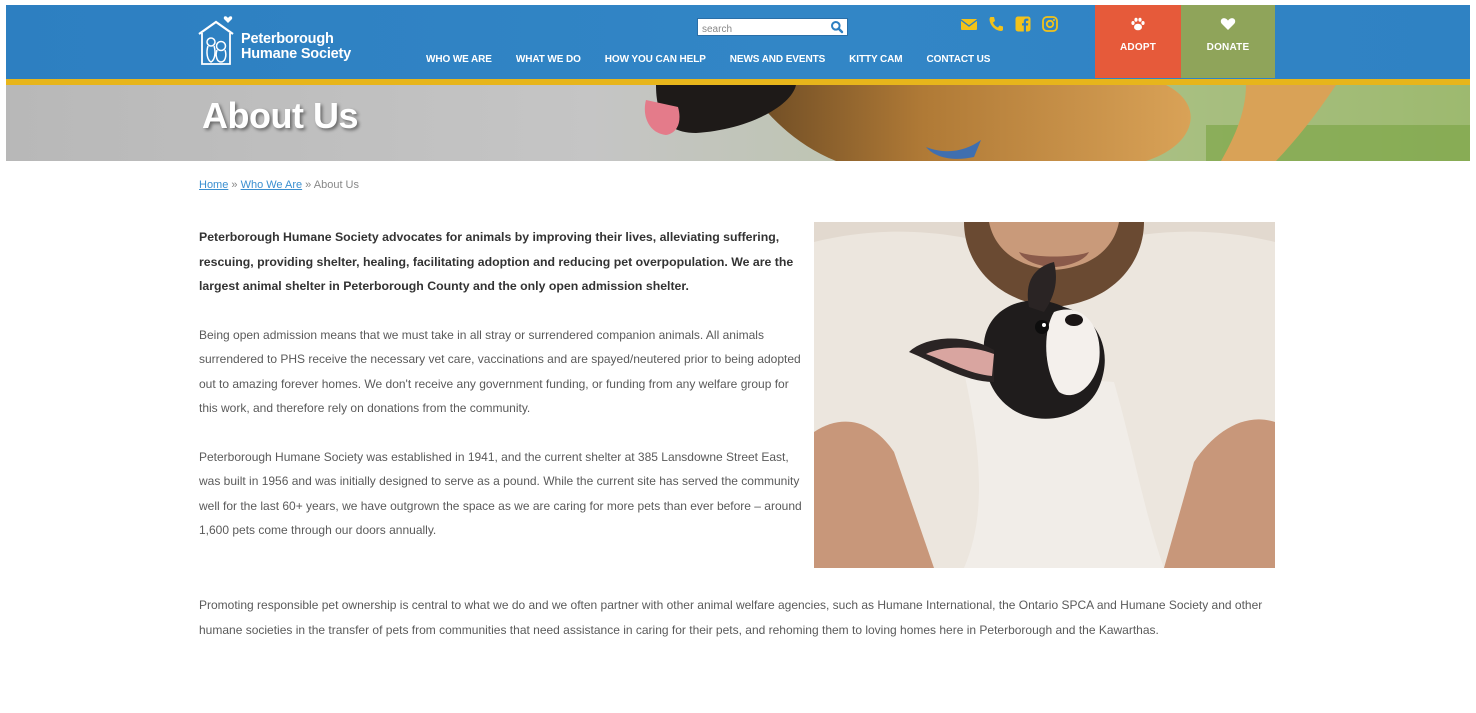 This screenshot has height=713, width=1476. I want to click on phone-icon, so click(996, 24).